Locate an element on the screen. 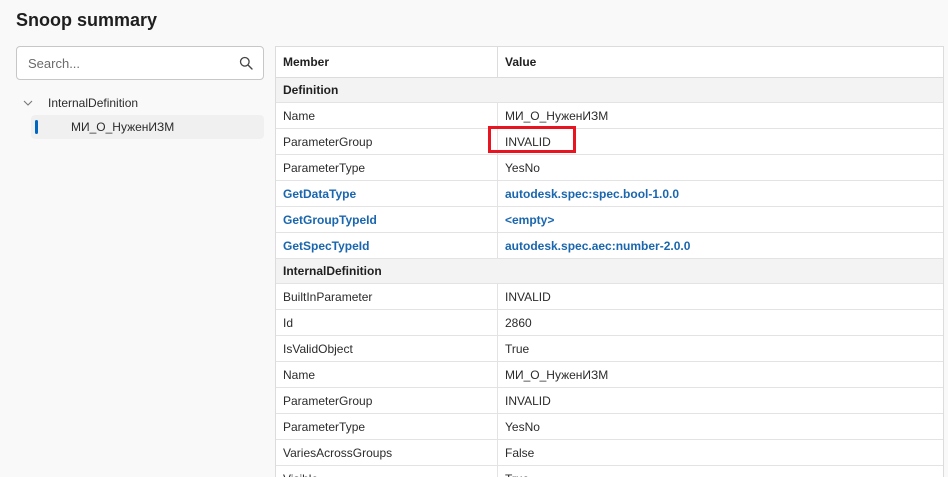  search-input is located at coordinates (127, 63).